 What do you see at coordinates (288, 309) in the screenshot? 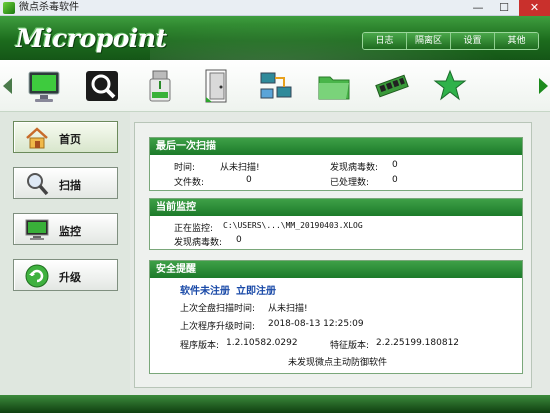
I see `last-full-scan-value: 从未扫描!` at bounding box center [288, 309].